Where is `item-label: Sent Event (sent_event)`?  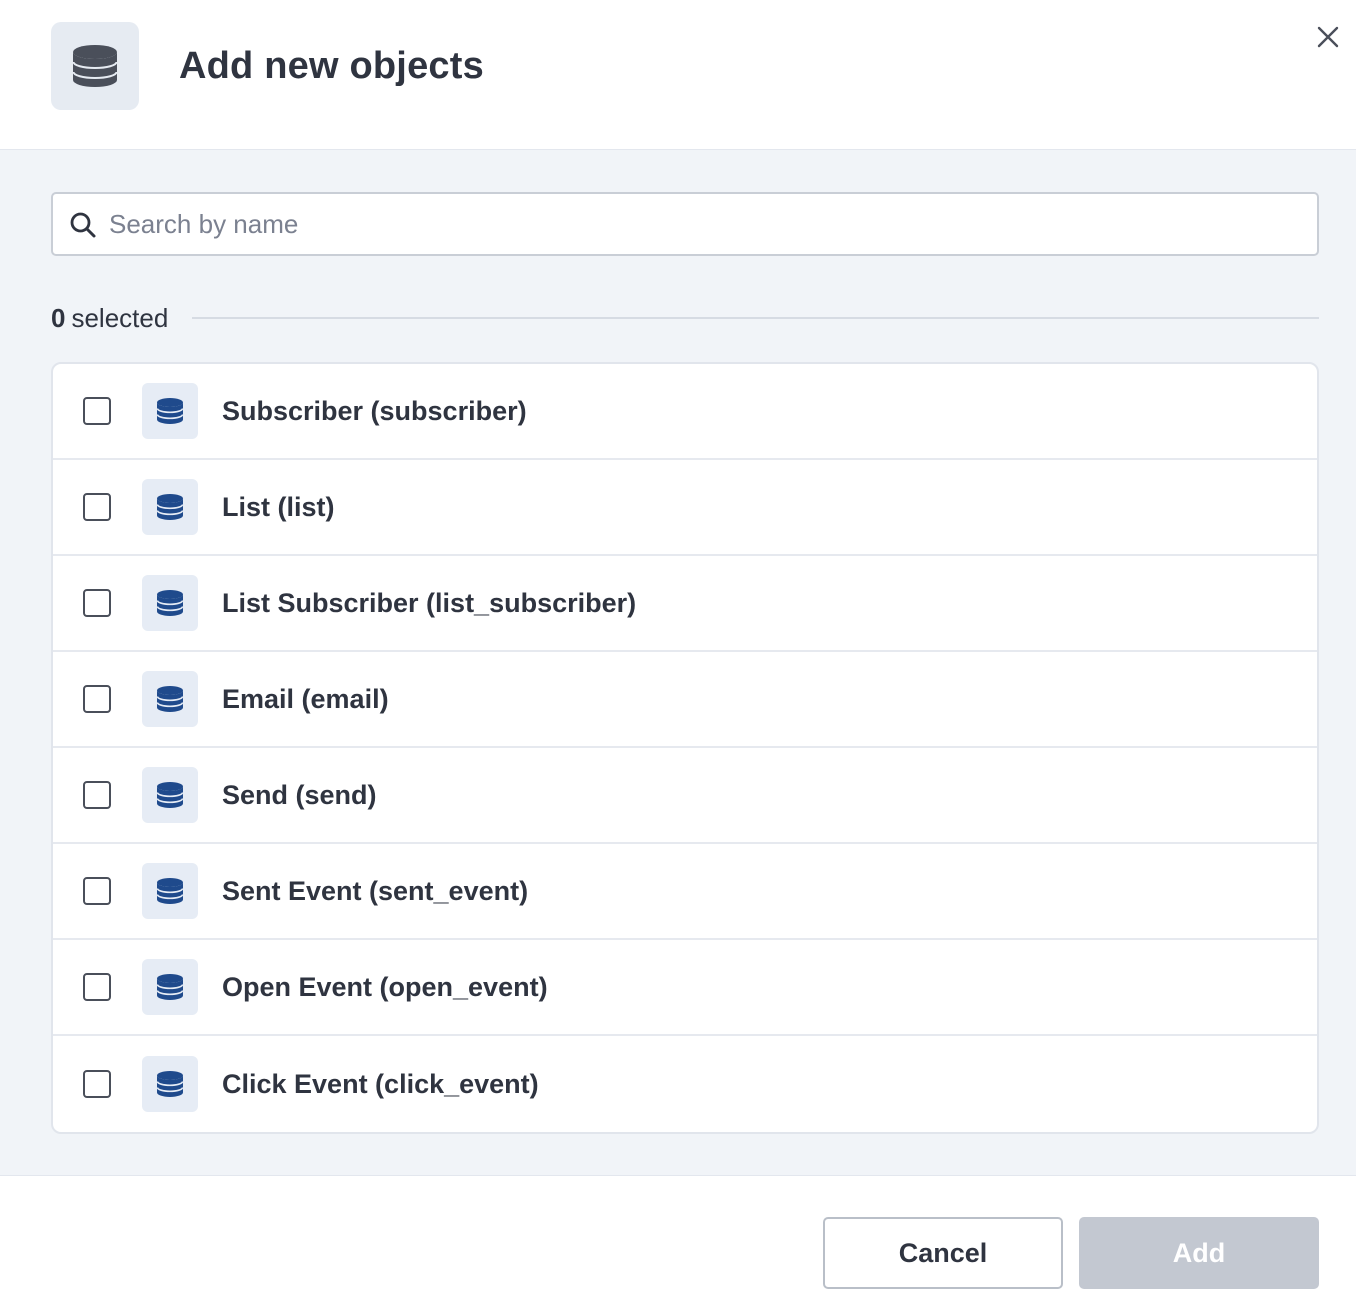 item-label: Sent Event (sent_event) is located at coordinates (375, 890).